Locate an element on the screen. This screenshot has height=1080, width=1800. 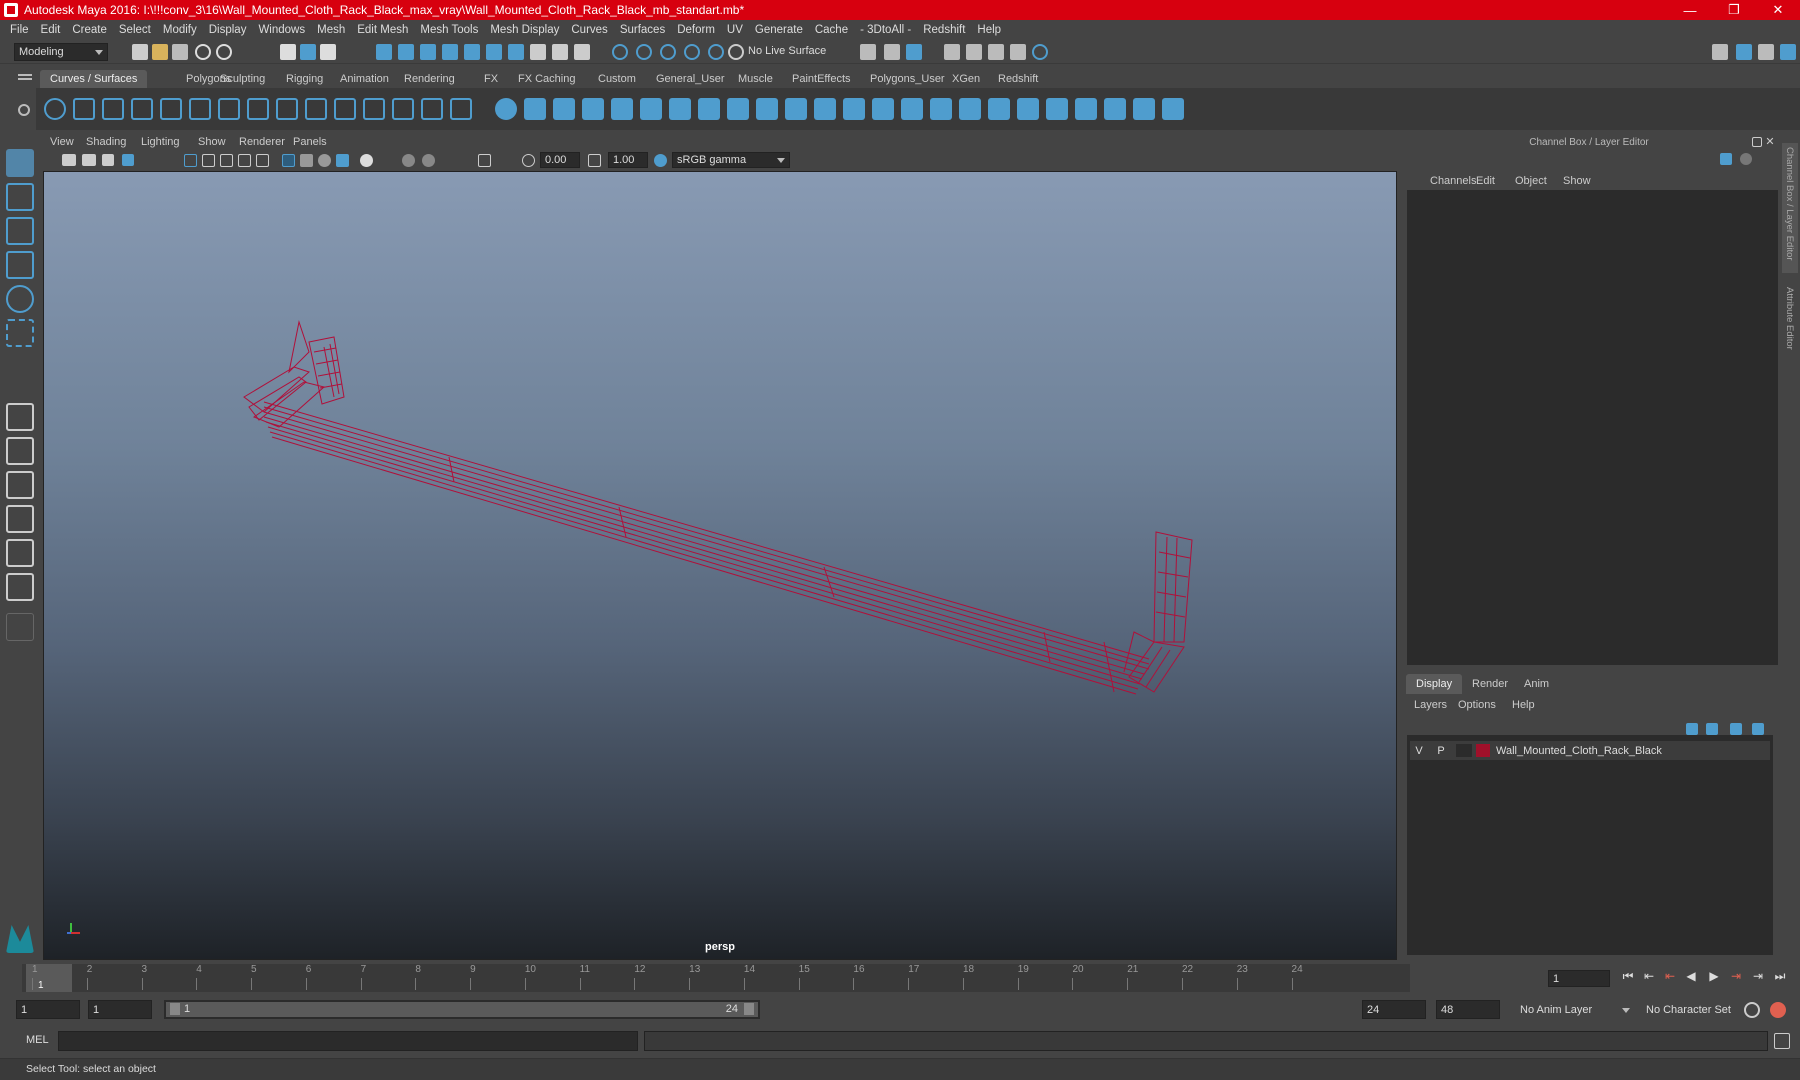
menu-uv: UV is located at coordinates (735, 30).